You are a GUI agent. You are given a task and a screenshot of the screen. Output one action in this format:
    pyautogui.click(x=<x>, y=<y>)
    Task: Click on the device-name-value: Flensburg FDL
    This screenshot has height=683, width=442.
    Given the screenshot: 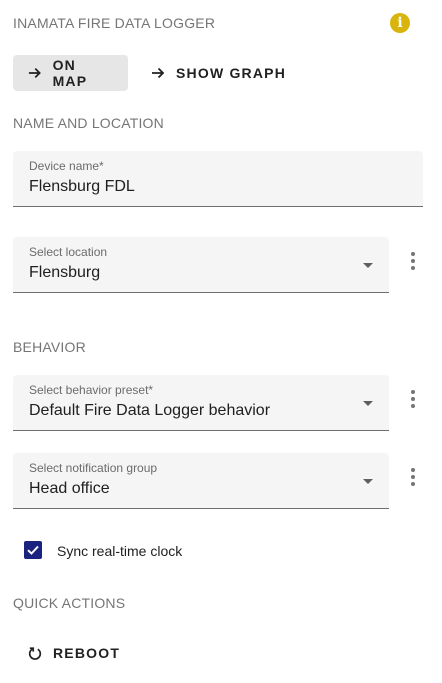 What is the action you would take?
    pyautogui.click(x=82, y=186)
    